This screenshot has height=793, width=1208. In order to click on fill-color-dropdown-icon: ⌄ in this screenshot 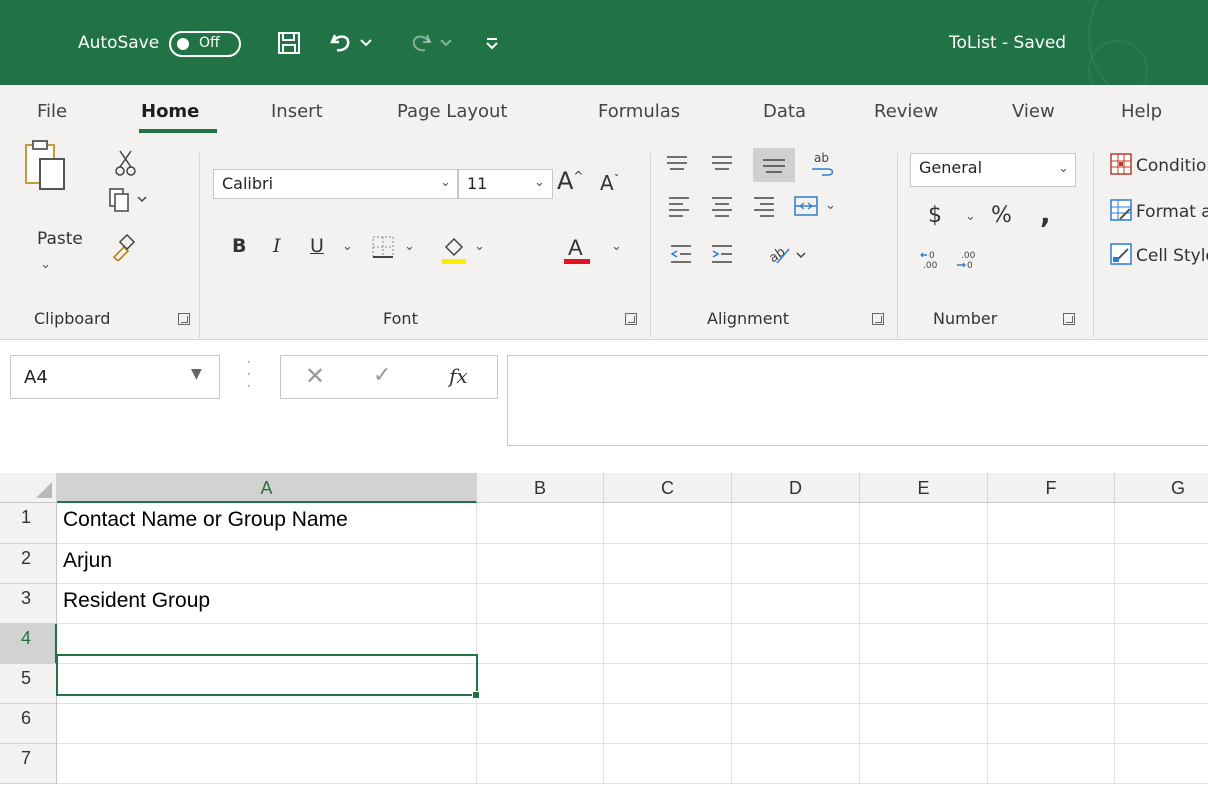, I will do `click(479, 246)`.